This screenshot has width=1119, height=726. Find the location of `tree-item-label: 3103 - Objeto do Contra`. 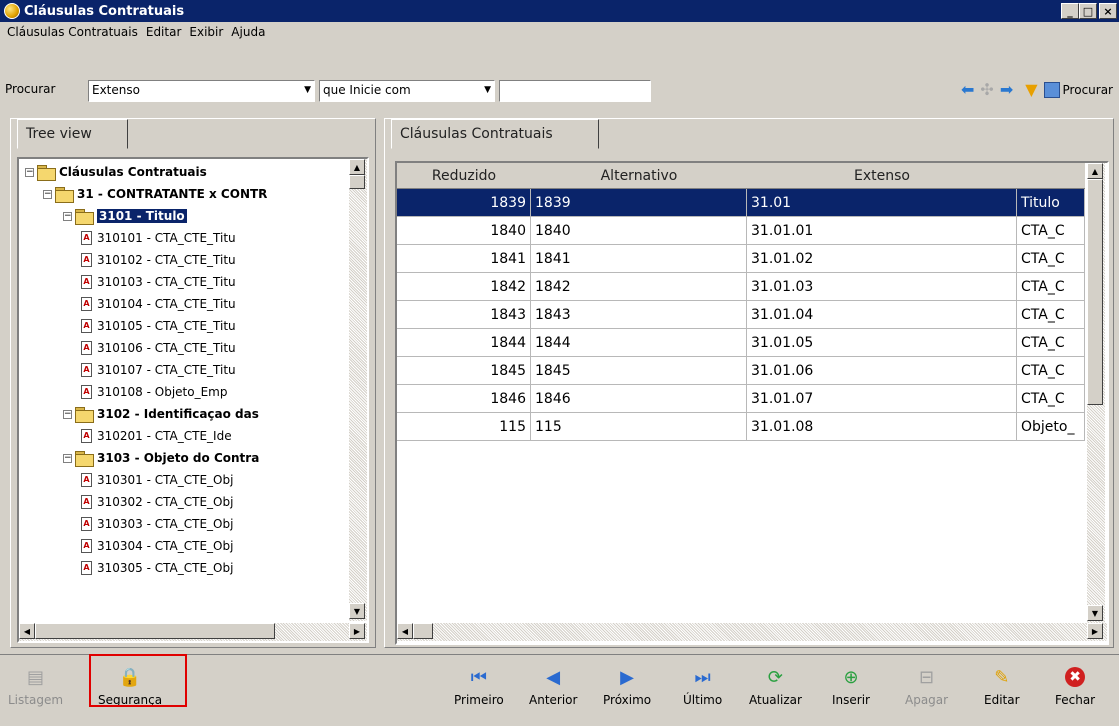

tree-item-label: 3103 - Objeto do Contra is located at coordinates (178, 458).